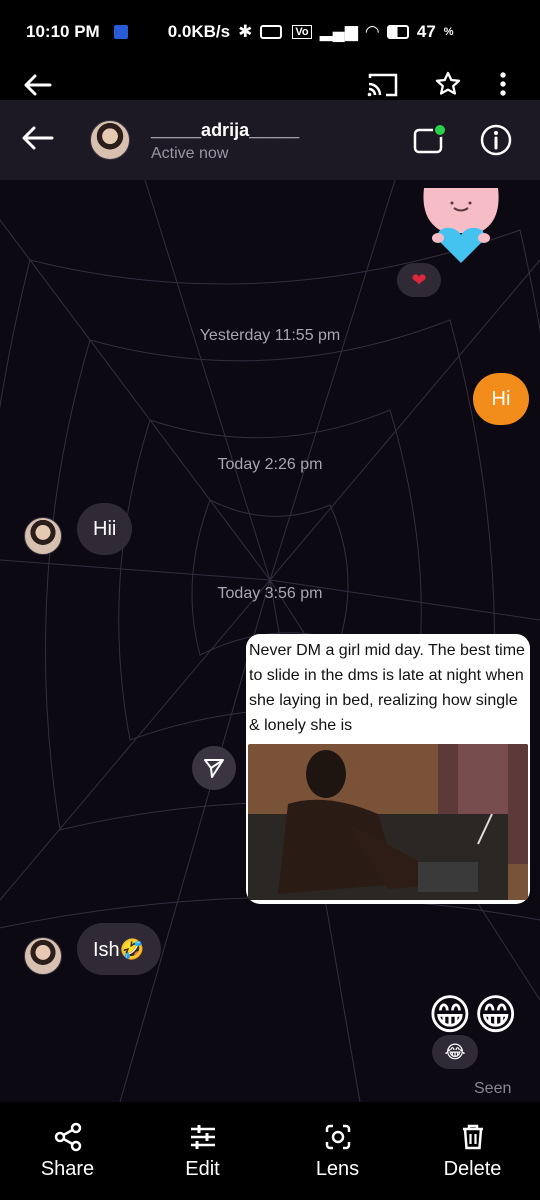 The width and height of the screenshot is (540, 1200). What do you see at coordinates (503, 84) in the screenshot?
I see `more-options-icon` at bounding box center [503, 84].